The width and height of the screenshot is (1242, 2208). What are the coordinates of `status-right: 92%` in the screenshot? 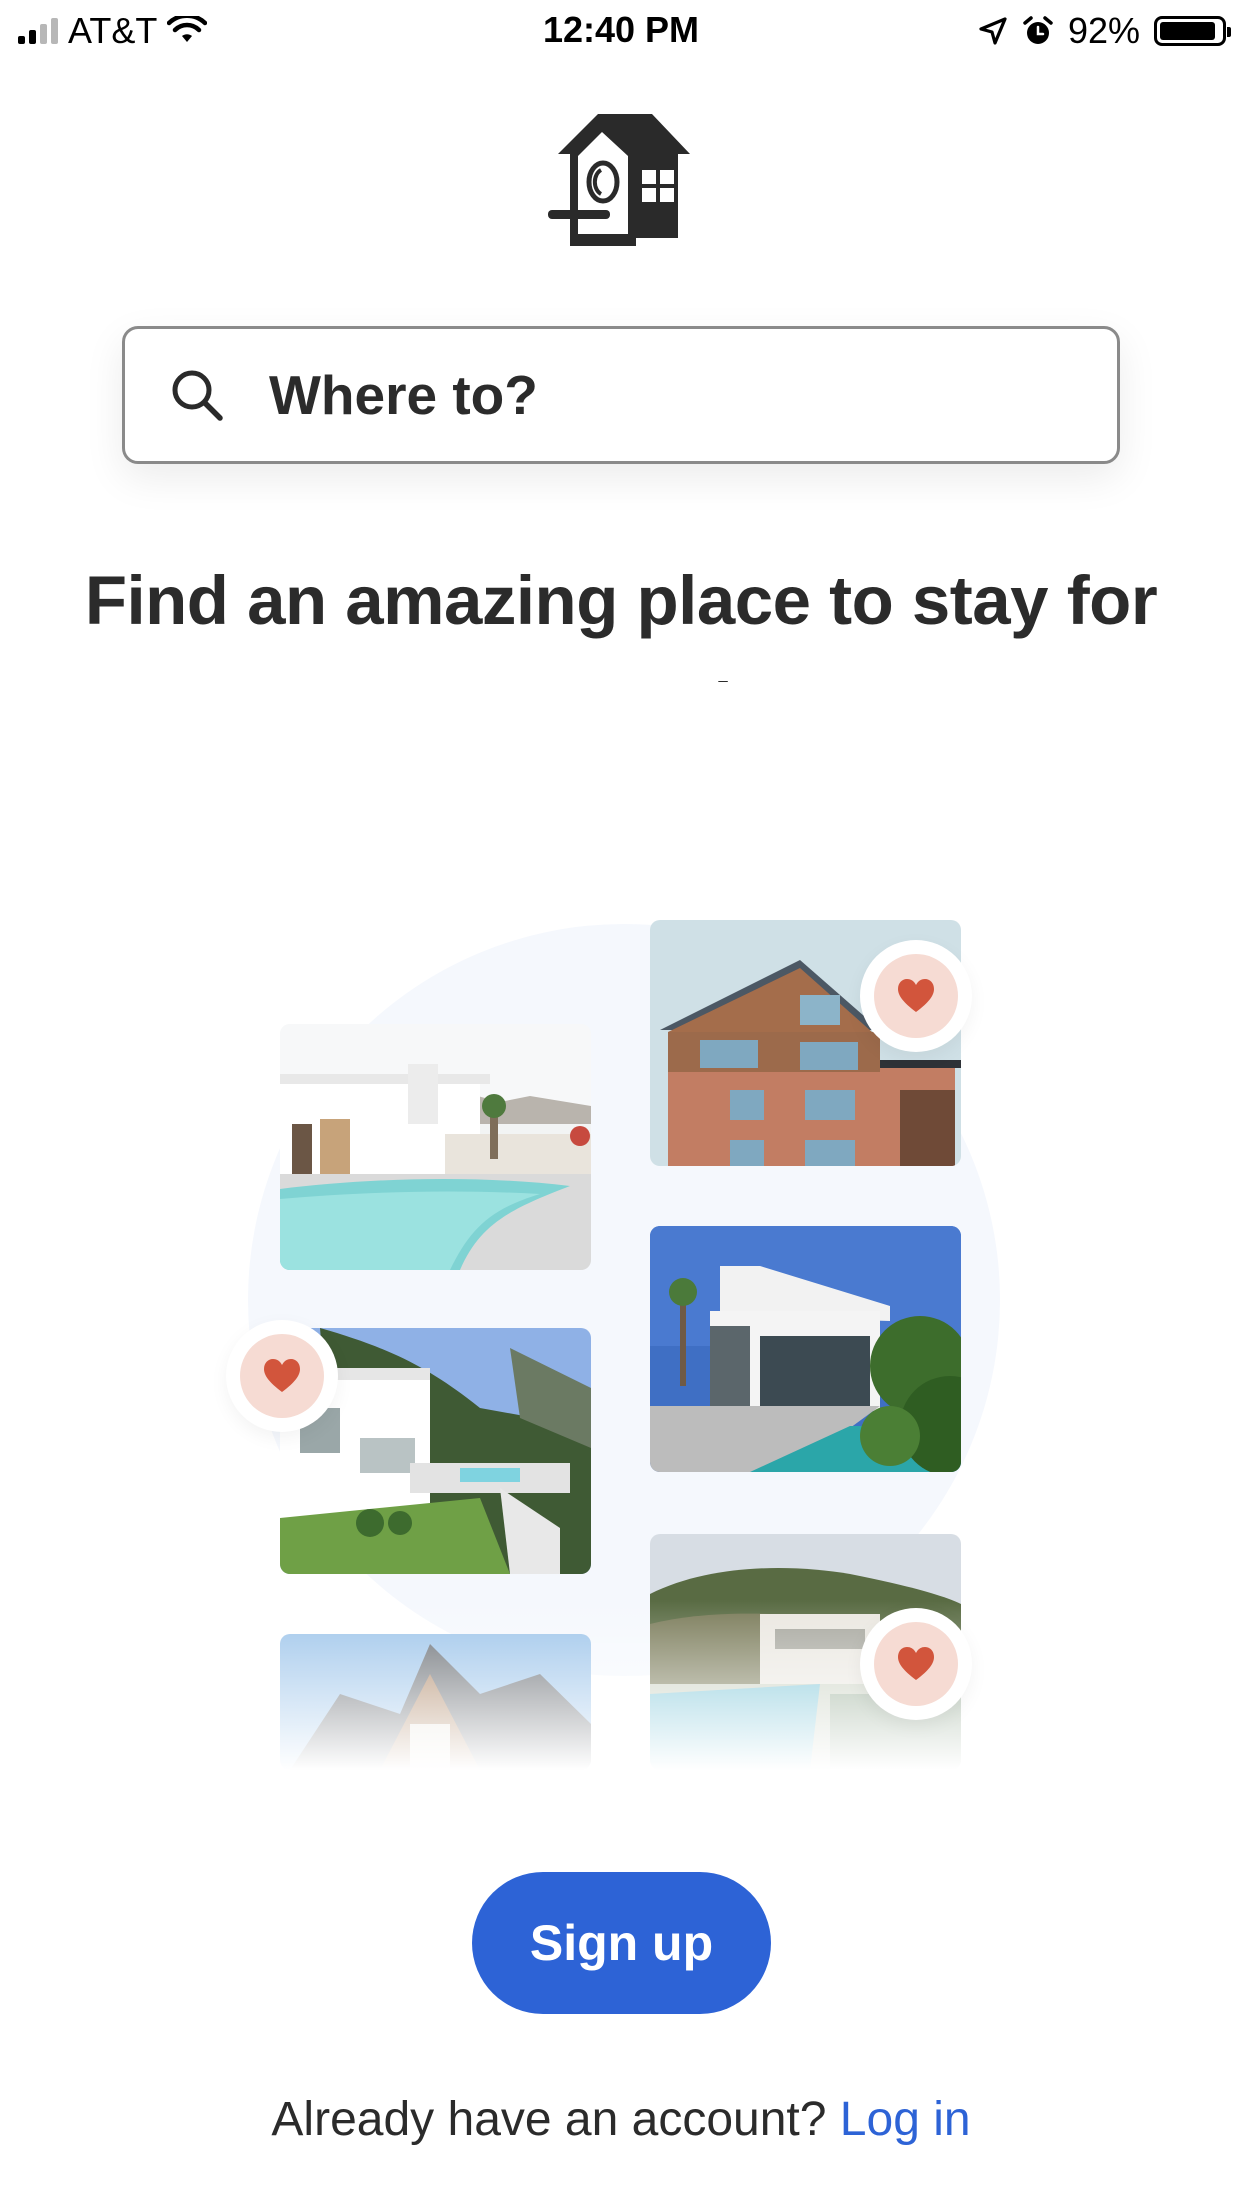 It's located at (1104, 31).